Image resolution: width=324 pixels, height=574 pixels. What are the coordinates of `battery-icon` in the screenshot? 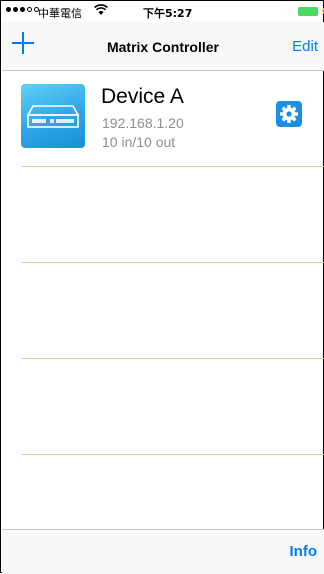 It's located at (308, 11).